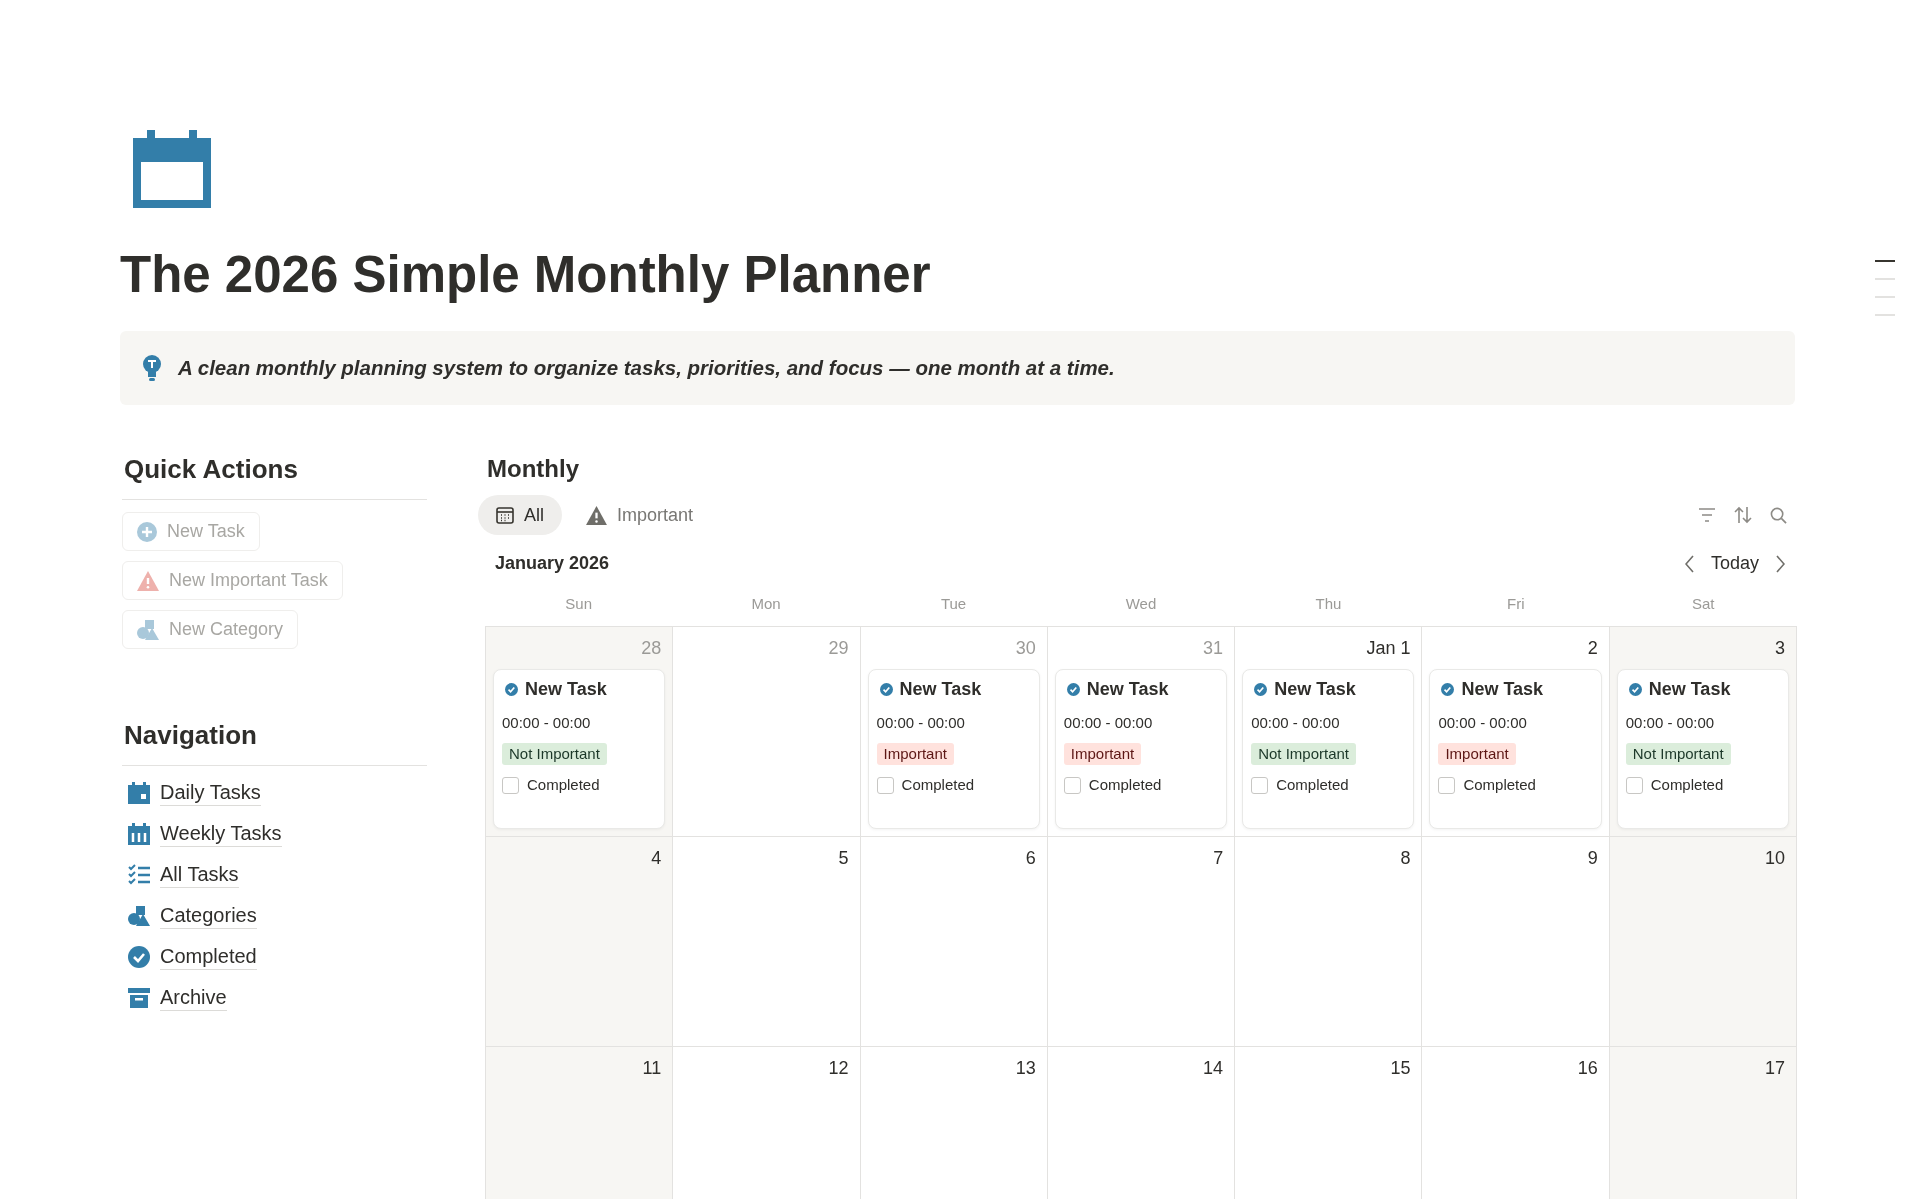 The height and width of the screenshot is (1199, 1920). I want to click on date-number: 2, so click(1593, 648).